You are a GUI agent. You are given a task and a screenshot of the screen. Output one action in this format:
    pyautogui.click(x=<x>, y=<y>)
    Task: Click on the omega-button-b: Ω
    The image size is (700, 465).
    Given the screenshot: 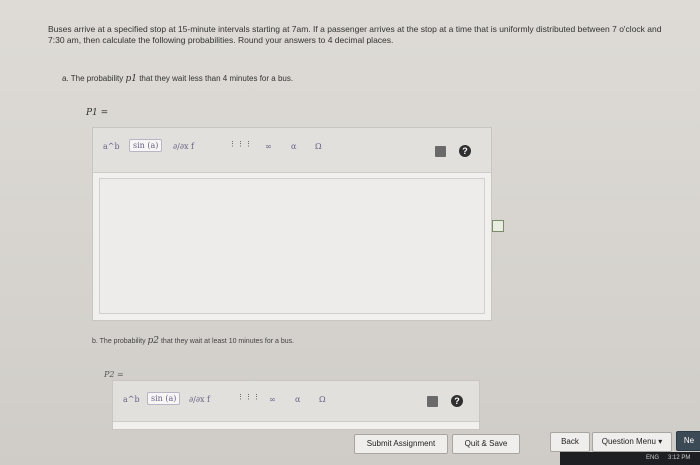 What is the action you would take?
    pyautogui.click(x=322, y=399)
    